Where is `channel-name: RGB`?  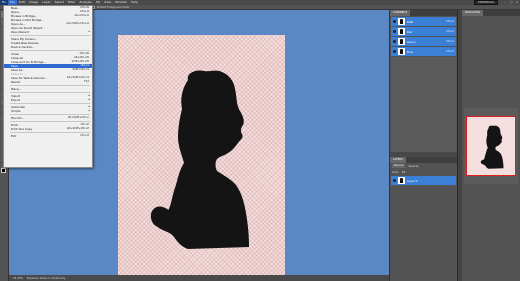
channel-name: RGB is located at coordinates (410, 21).